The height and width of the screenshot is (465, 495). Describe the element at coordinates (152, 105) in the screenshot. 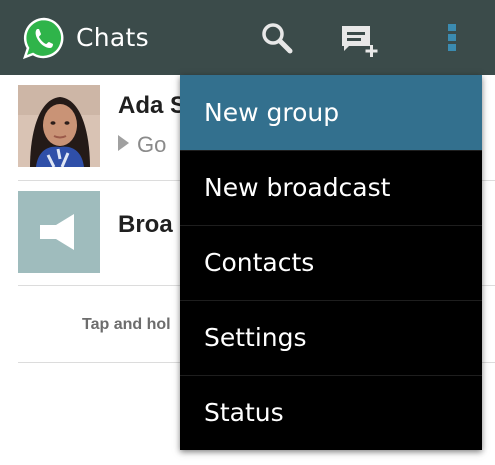

I see `chat-name: Ada S` at that location.